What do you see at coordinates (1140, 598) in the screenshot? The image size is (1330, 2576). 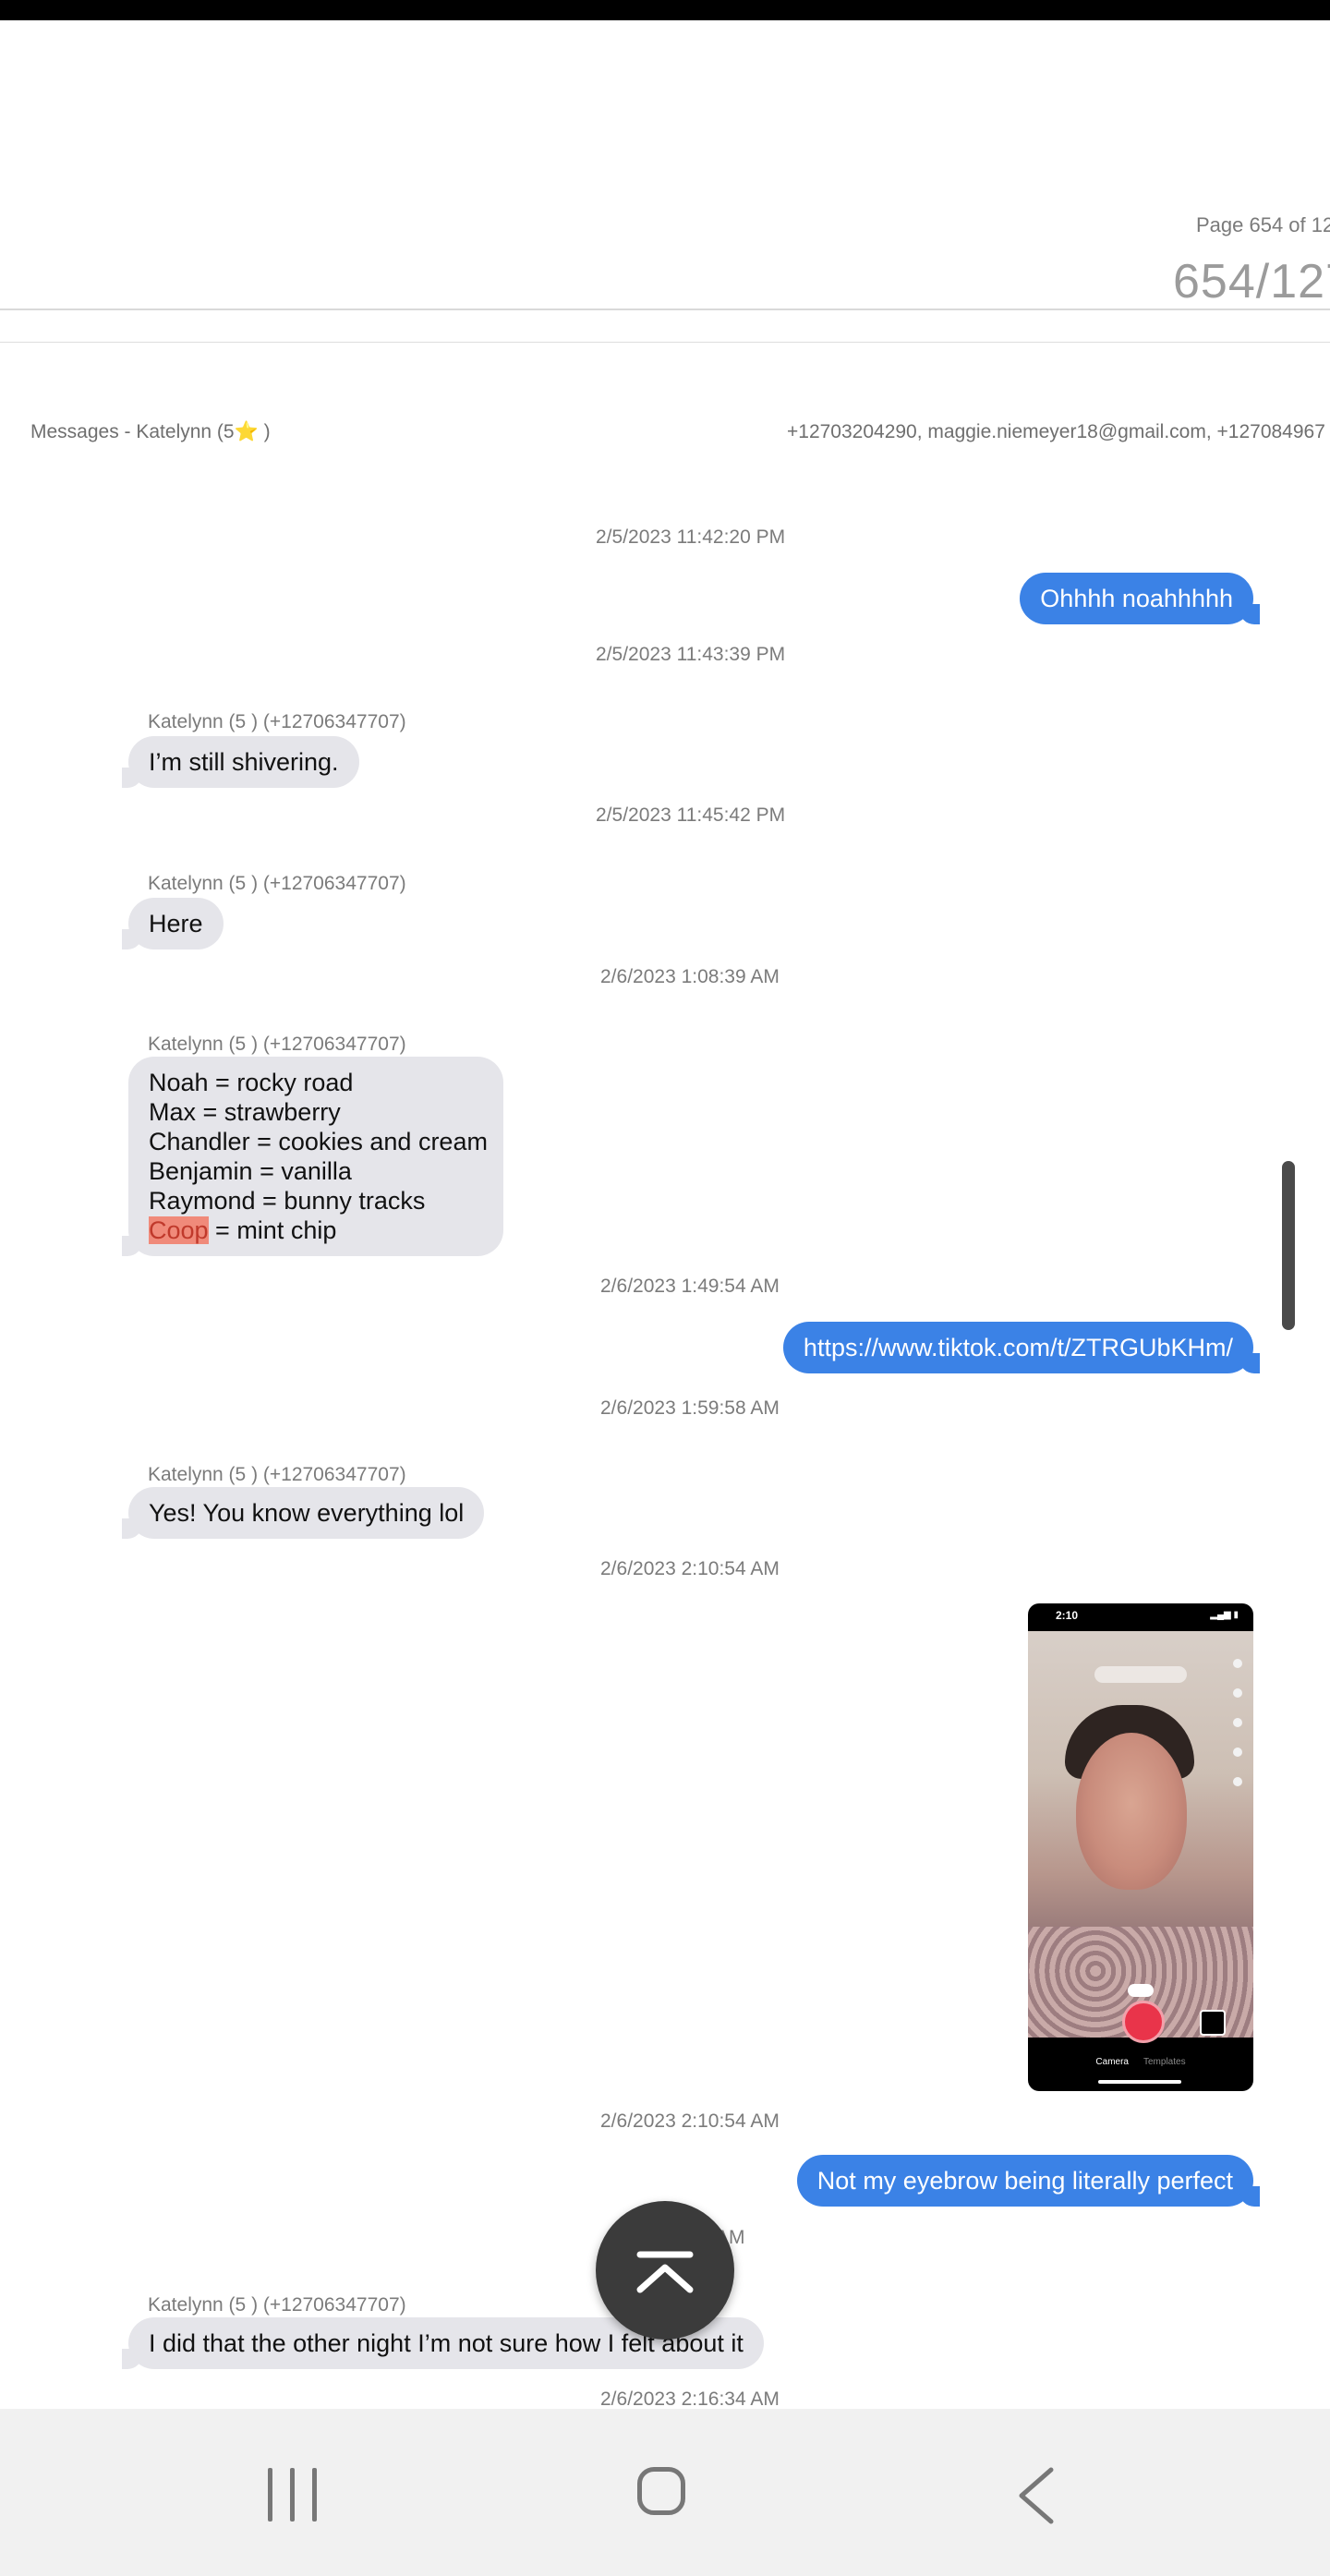 I see `outgoing-message: Ohhhh noahhhhh` at bounding box center [1140, 598].